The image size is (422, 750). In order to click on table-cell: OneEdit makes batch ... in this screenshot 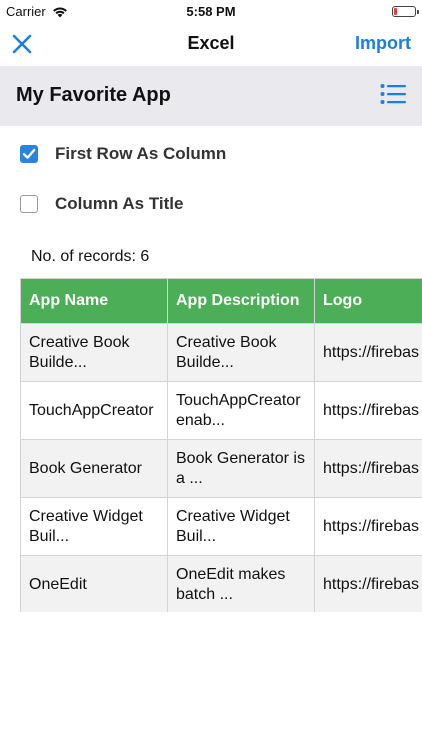, I will do `click(241, 583)`.